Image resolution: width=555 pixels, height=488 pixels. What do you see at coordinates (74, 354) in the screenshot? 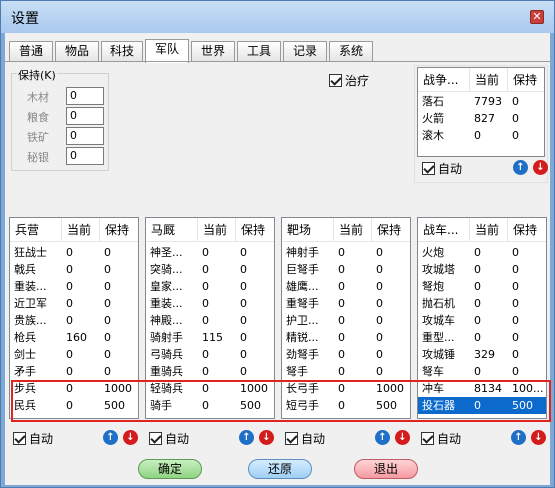
I see `list-row: 剑士 0 0` at bounding box center [74, 354].